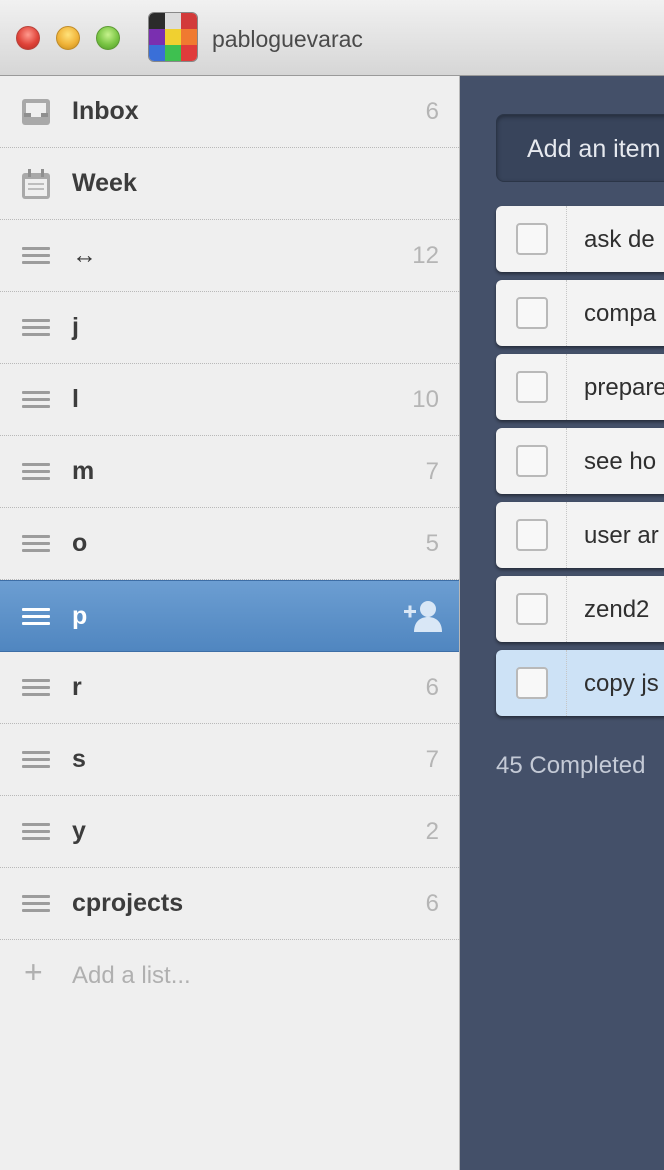 The width and height of the screenshot is (664, 1170). Describe the element at coordinates (624, 388) in the screenshot. I see `task-title: prepare` at that location.